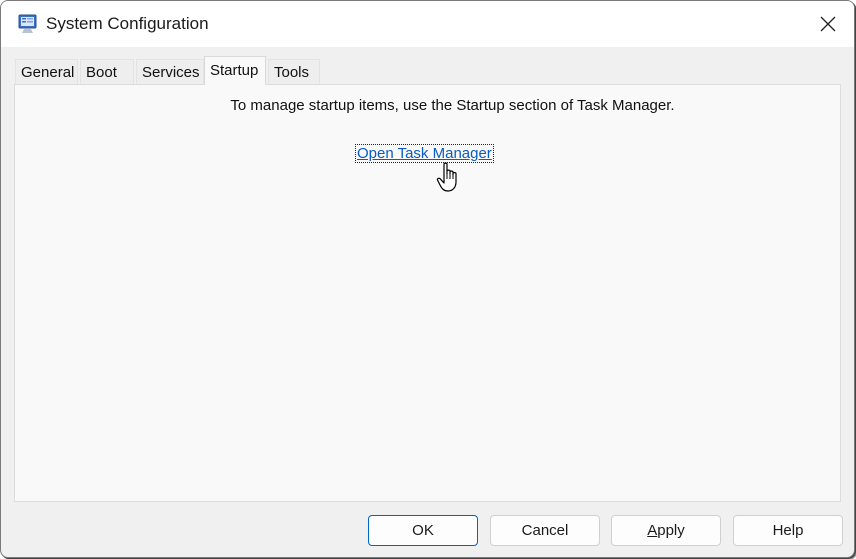 The image size is (856, 559). I want to click on tab-services: Services, so click(170, 71).